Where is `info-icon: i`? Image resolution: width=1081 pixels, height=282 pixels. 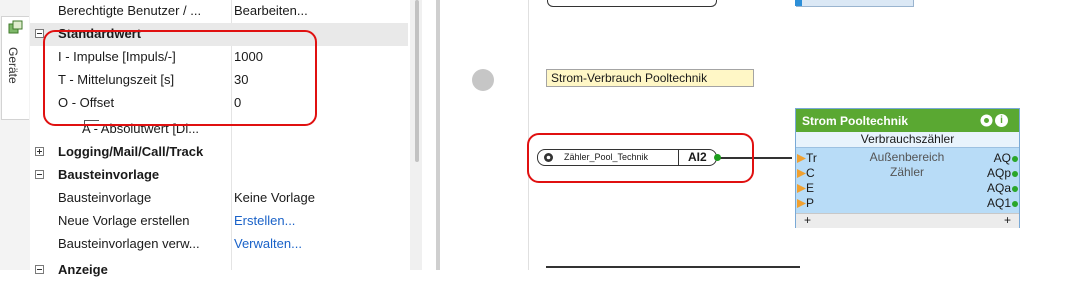
info-icon: i is located at coordinates (1001, 120).